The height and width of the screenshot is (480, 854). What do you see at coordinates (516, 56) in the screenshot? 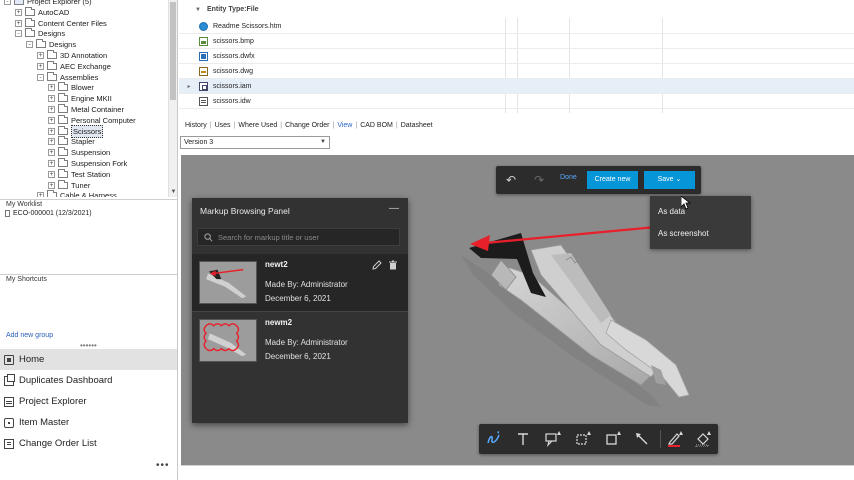
I see `table-row: scissors.dwfx` at bounding box center [516, 56].